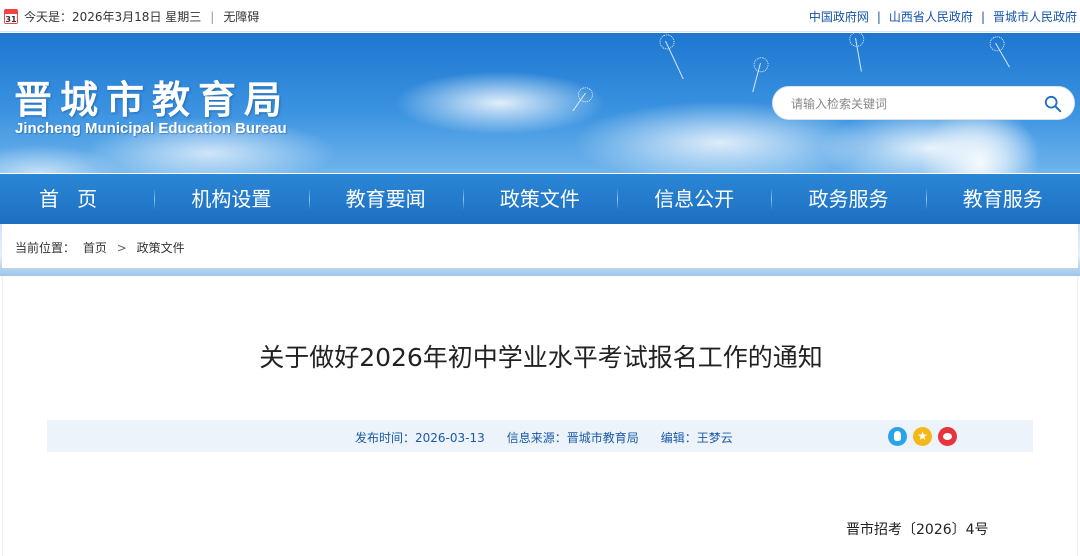 The width and height of the screenshot is (1080, 556). Describe the element at coordinates (11, 16) in the screenshot. I see `calendar-icon: 31` at that location.